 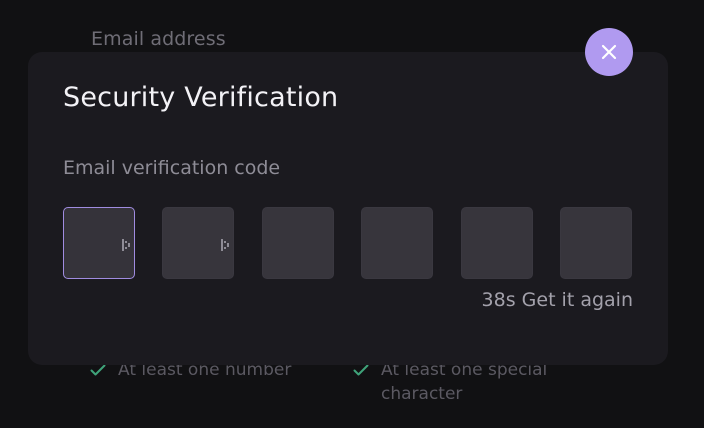 I want to click on resend-code-link: 38s Get it again, so click(x=557, y=300).